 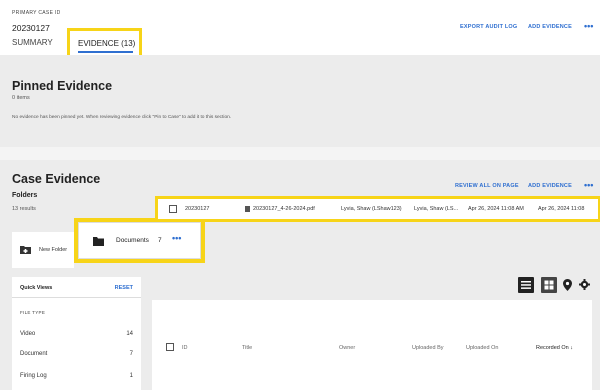 I want to click on column-header-uploaded-by: Uploaded By, so click(x=428, y=348).